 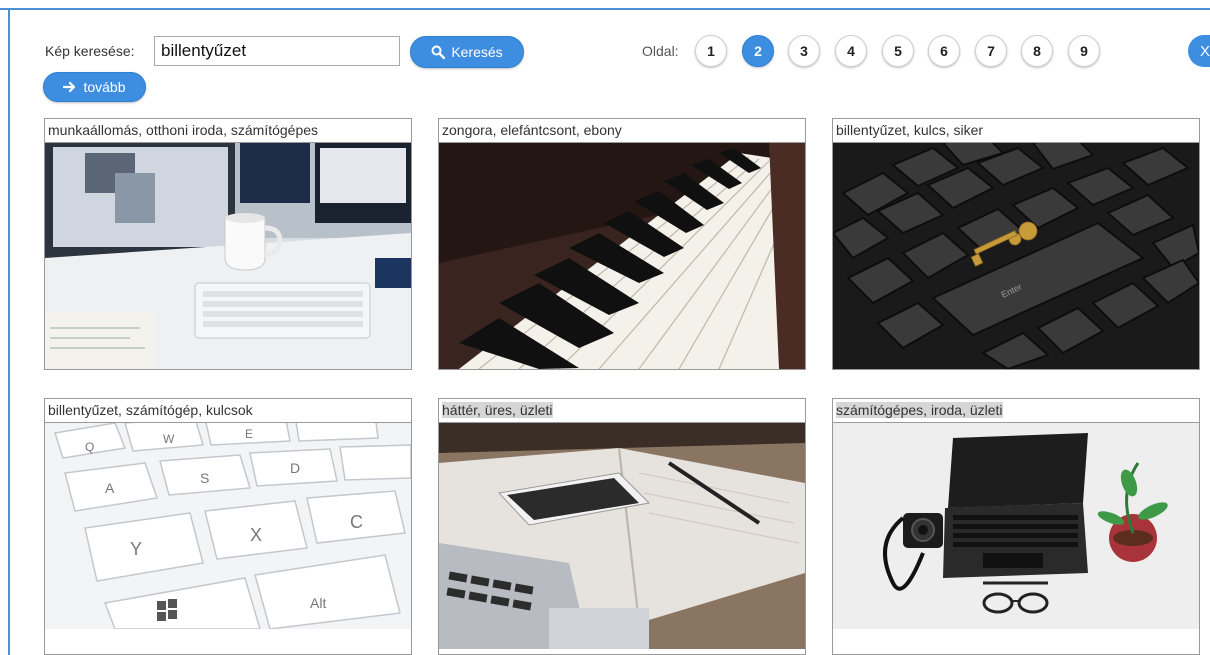 What do you see at coordinates (919, 410) in the screenshot?
I see `card-tags-text: számítógépes, iroda, üzleti` at bounding box center [919, 410].